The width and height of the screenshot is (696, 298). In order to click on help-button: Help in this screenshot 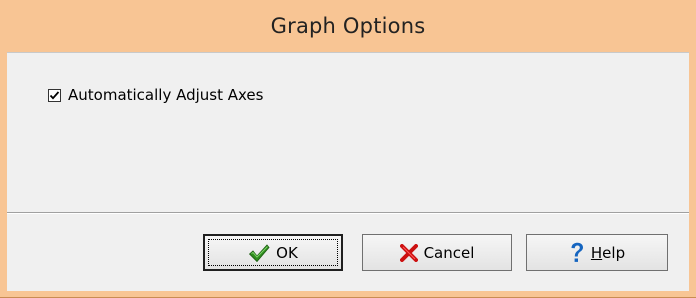, I will do `click(597, 252)`.